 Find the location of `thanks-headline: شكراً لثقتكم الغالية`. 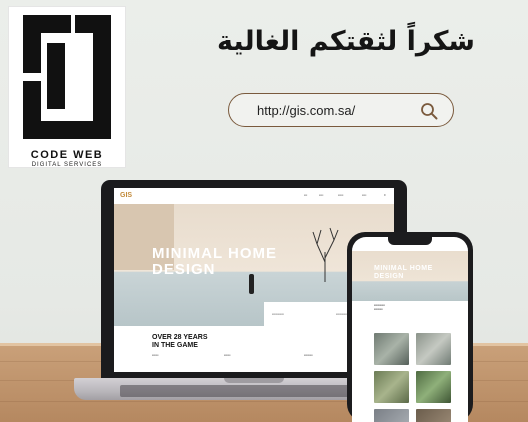

thanks-headline: شكراً لثقتكم الغالية is located at coordinates (346, 41).